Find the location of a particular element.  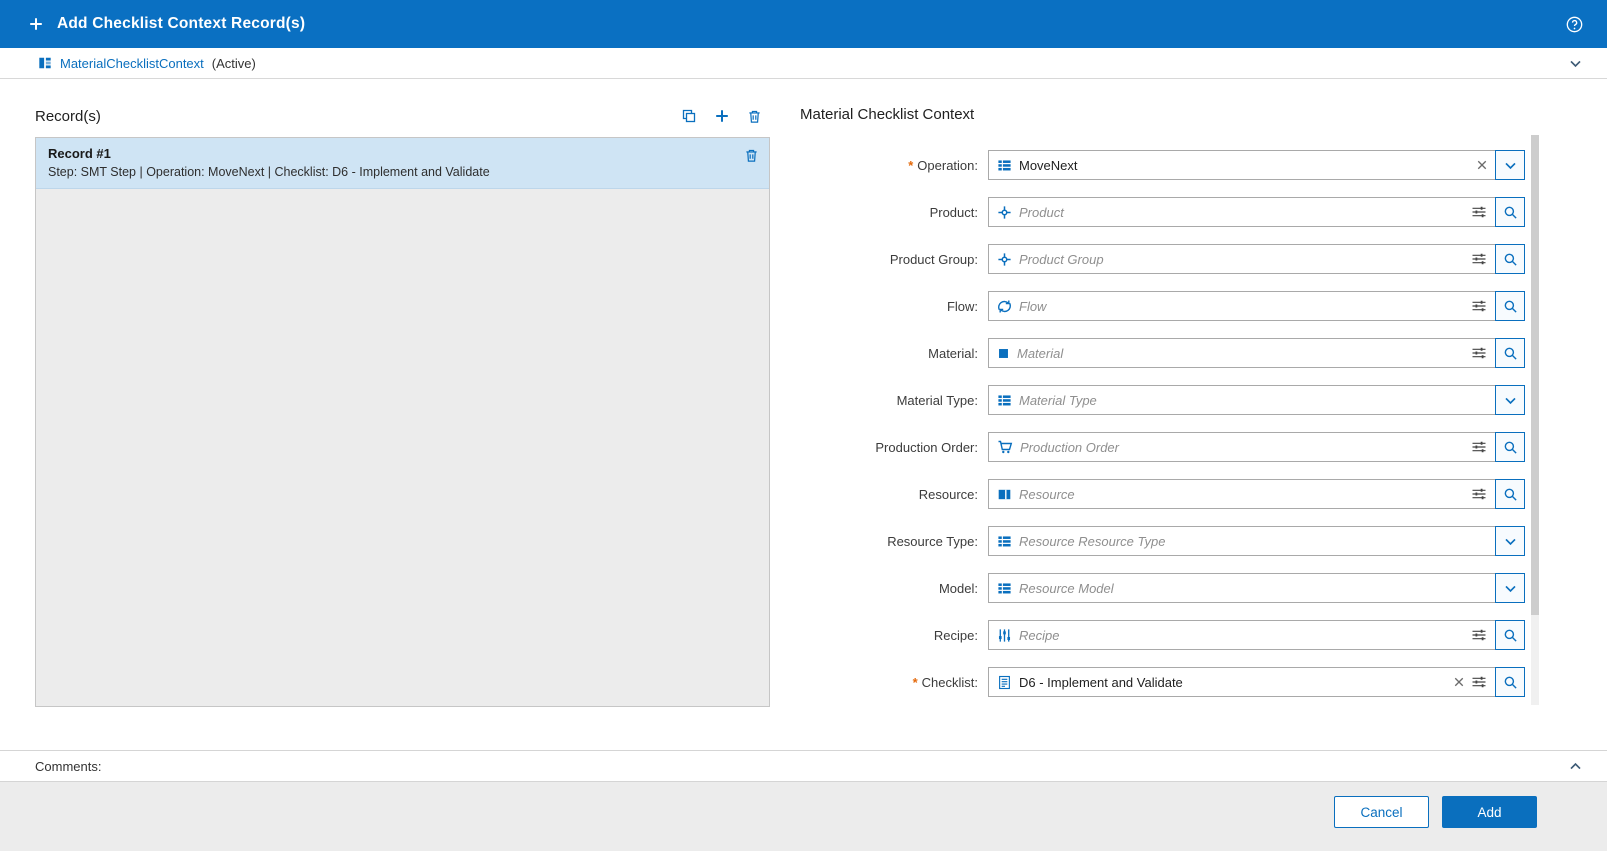

chevron-up-icon is located at coordinates (1575, 766).